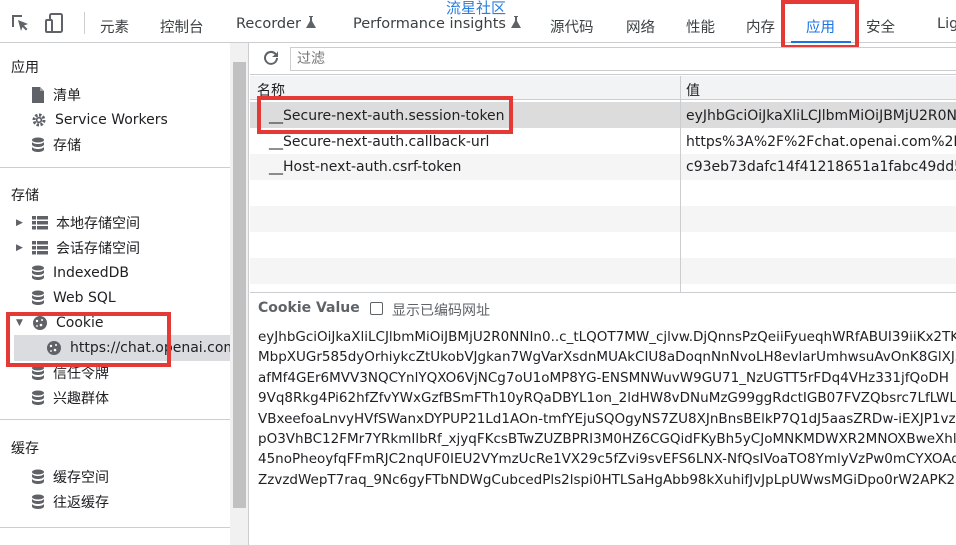 The image size is (956, 545). I want to click on document-icon, so click(38, 95).